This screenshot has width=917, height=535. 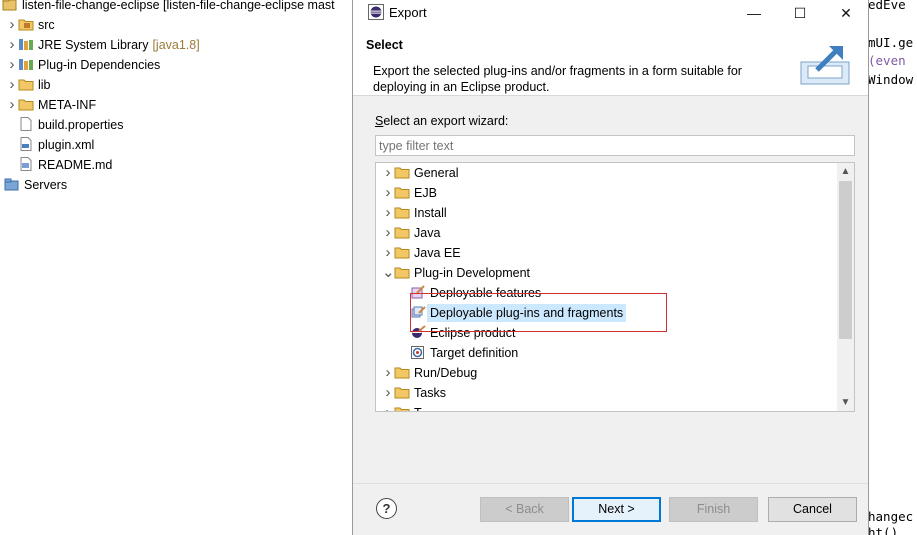 What do you see at coordinates (610, 483) in the screenshot?
I see `footer-separator` at bounding box center [610, 483].